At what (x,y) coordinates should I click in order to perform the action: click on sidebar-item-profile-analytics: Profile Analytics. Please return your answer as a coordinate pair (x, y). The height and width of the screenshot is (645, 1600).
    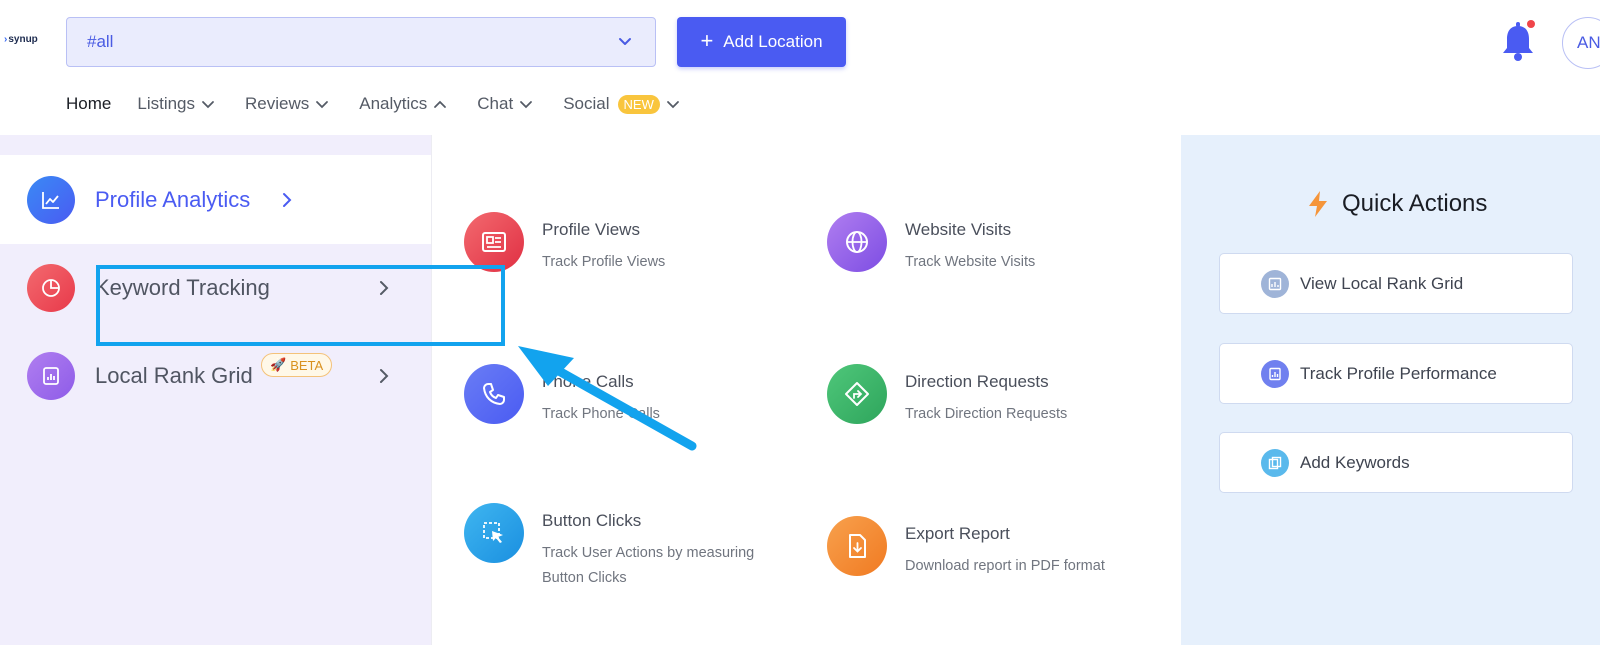
    Looking at the image, I should click on (138, 200).